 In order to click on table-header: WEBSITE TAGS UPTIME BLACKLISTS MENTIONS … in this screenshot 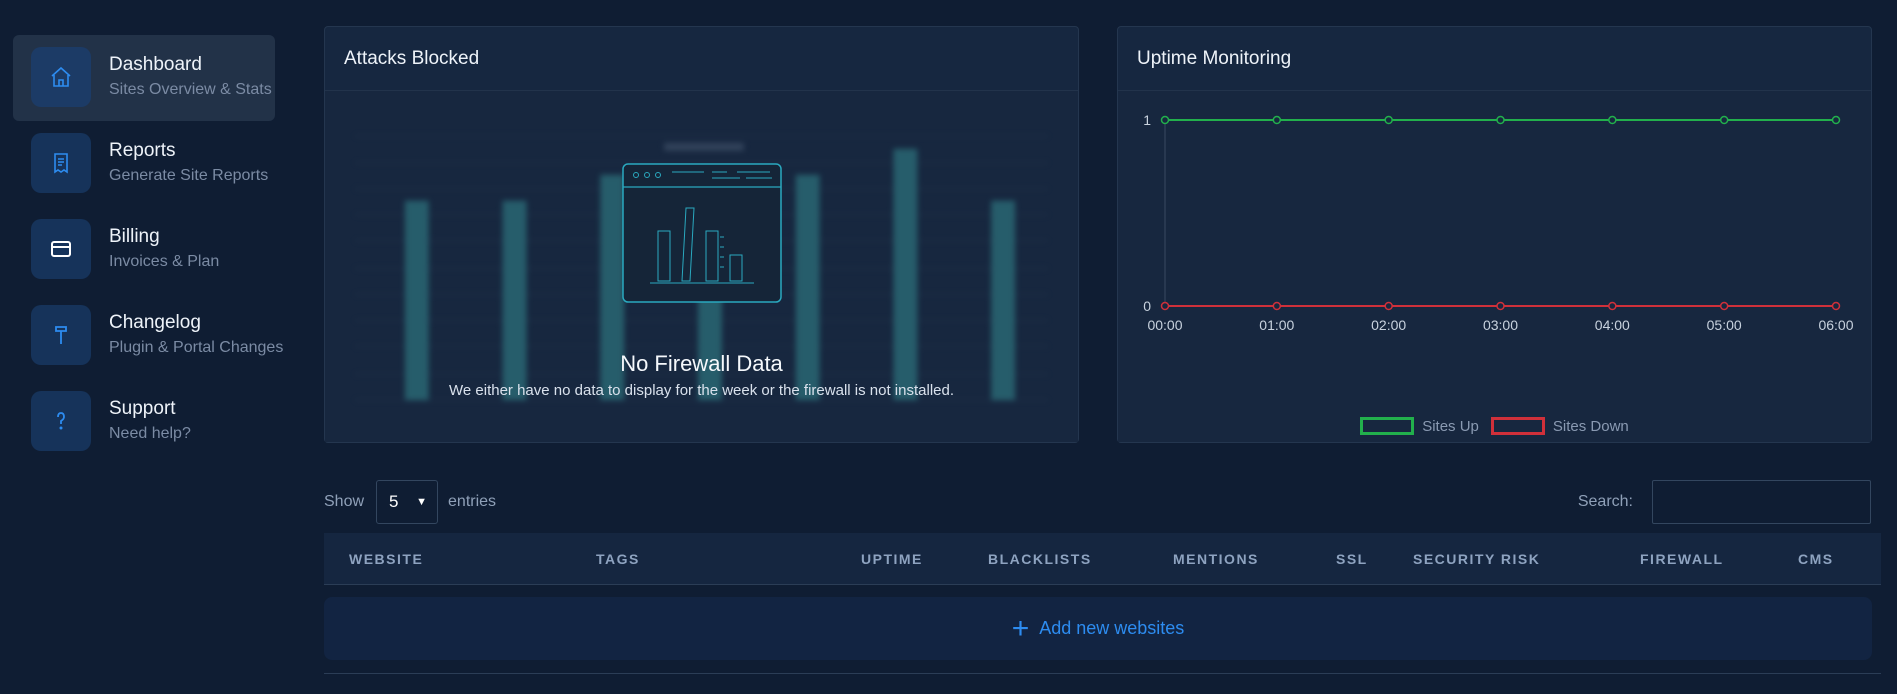, I will do `click(1102, 559)`.